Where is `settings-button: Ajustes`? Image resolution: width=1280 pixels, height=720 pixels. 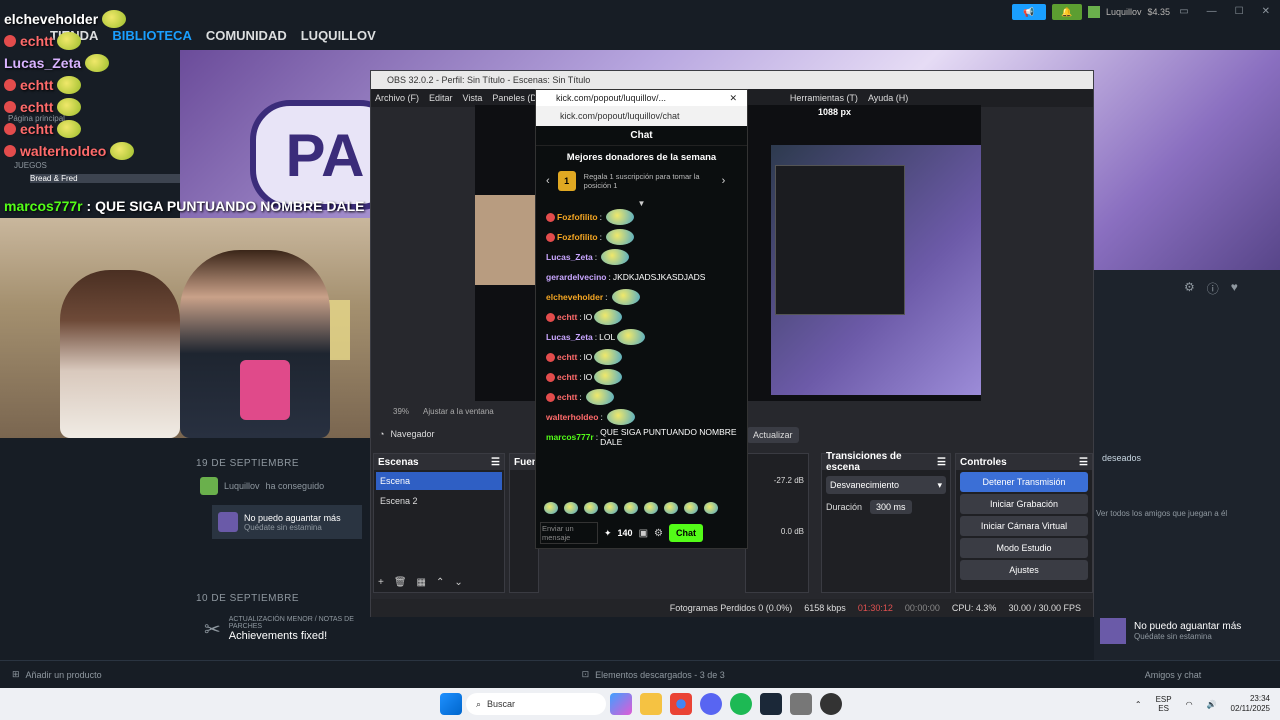 settings-button: Ajustes is located at coordinates (1024, 570).